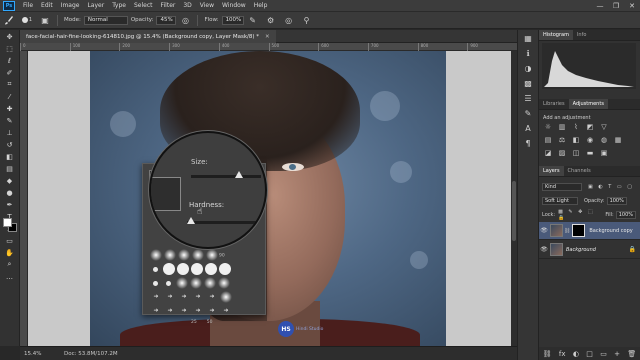  I want to click on levels-icon: ▥, so click(562, 127).